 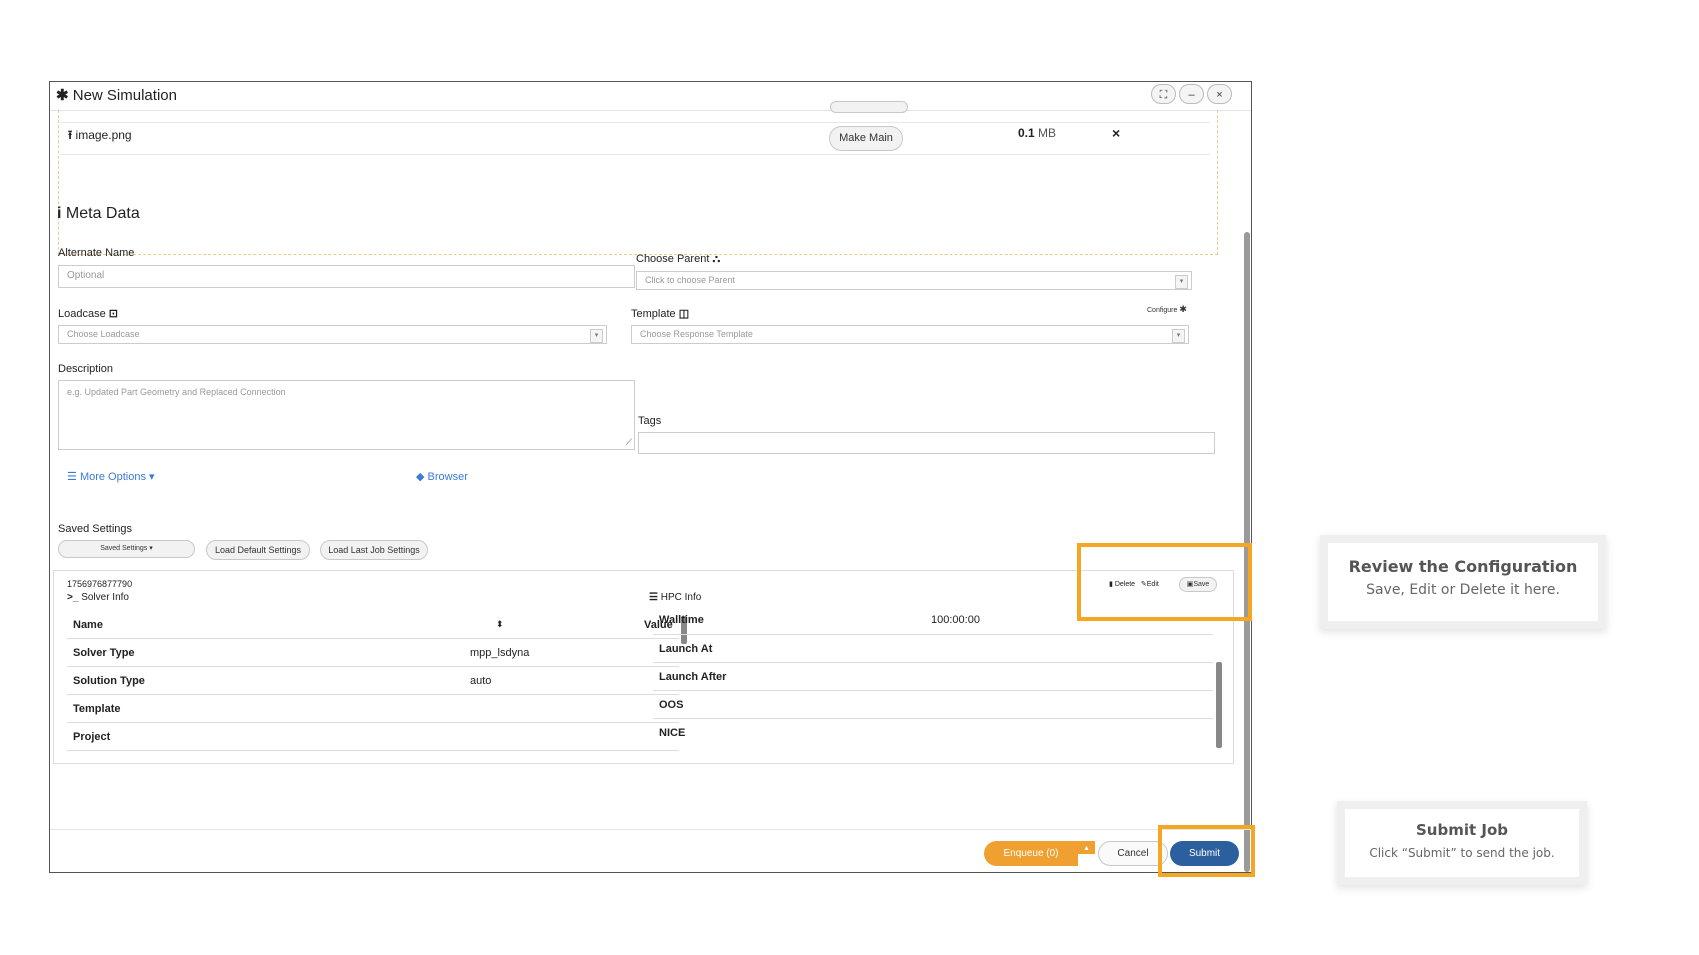 I want to click on saved-settings-label: Saved Settings, so click(x=95, y=529).